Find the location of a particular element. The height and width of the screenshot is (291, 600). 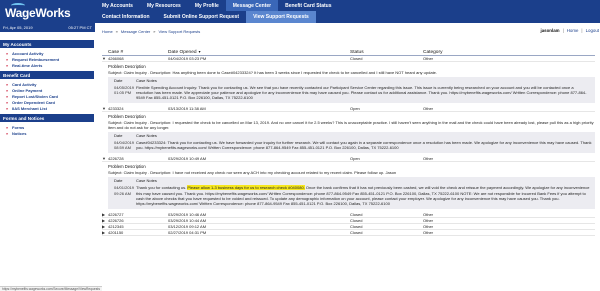

username: jasonlam is located at coordinates (550, 30).